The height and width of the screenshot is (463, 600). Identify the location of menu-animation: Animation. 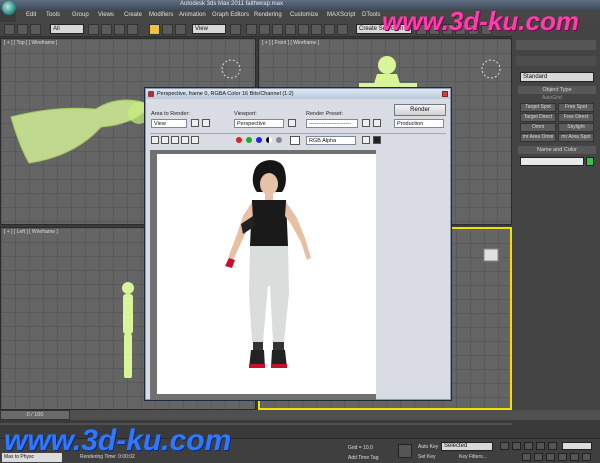
(192, 15).